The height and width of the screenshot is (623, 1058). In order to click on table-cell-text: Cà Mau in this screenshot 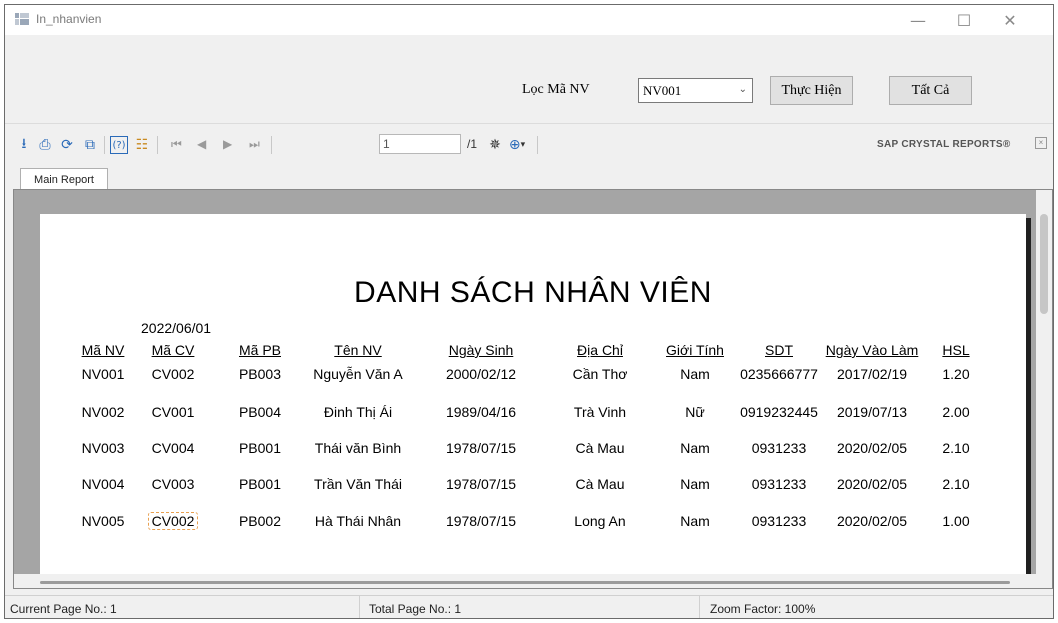, I will do `click(600, 484)`.